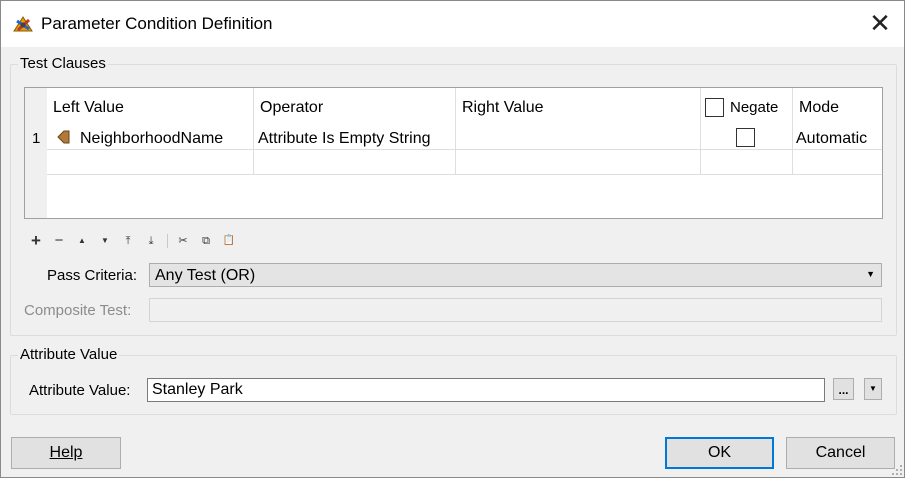 Image resolution: width=905 pixels, height=478 pixels. What do you see at coordinates (503, 108) in the screenshot?
I see `column-header-right-value: Right Value` at bounding box center [503, 108].